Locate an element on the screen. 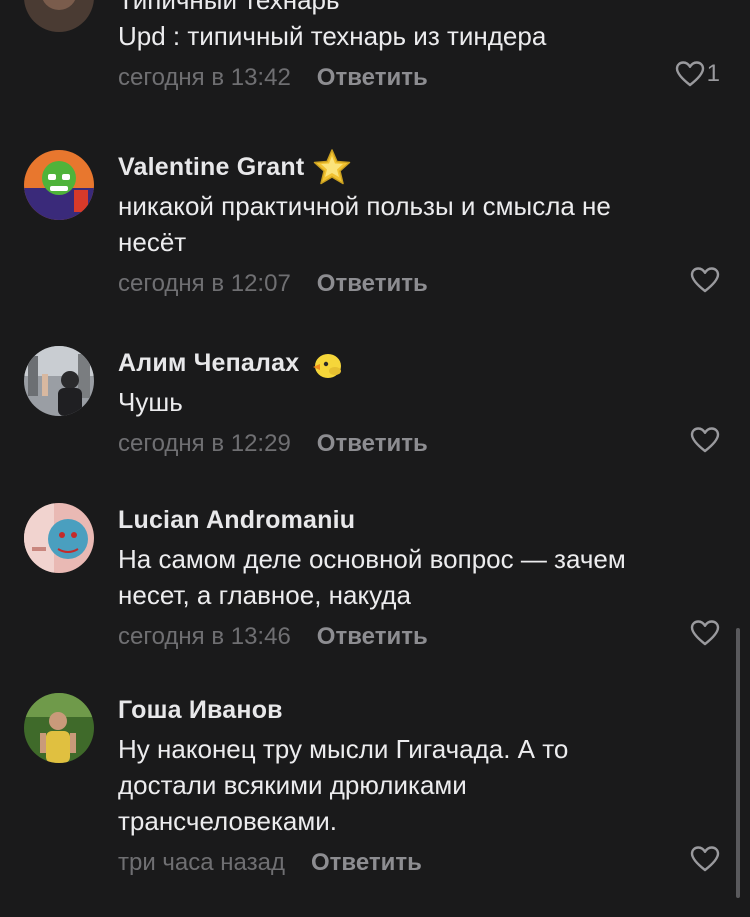  comment-timestamp: сегодня в 13:46 is located at coordinates (204, 636).